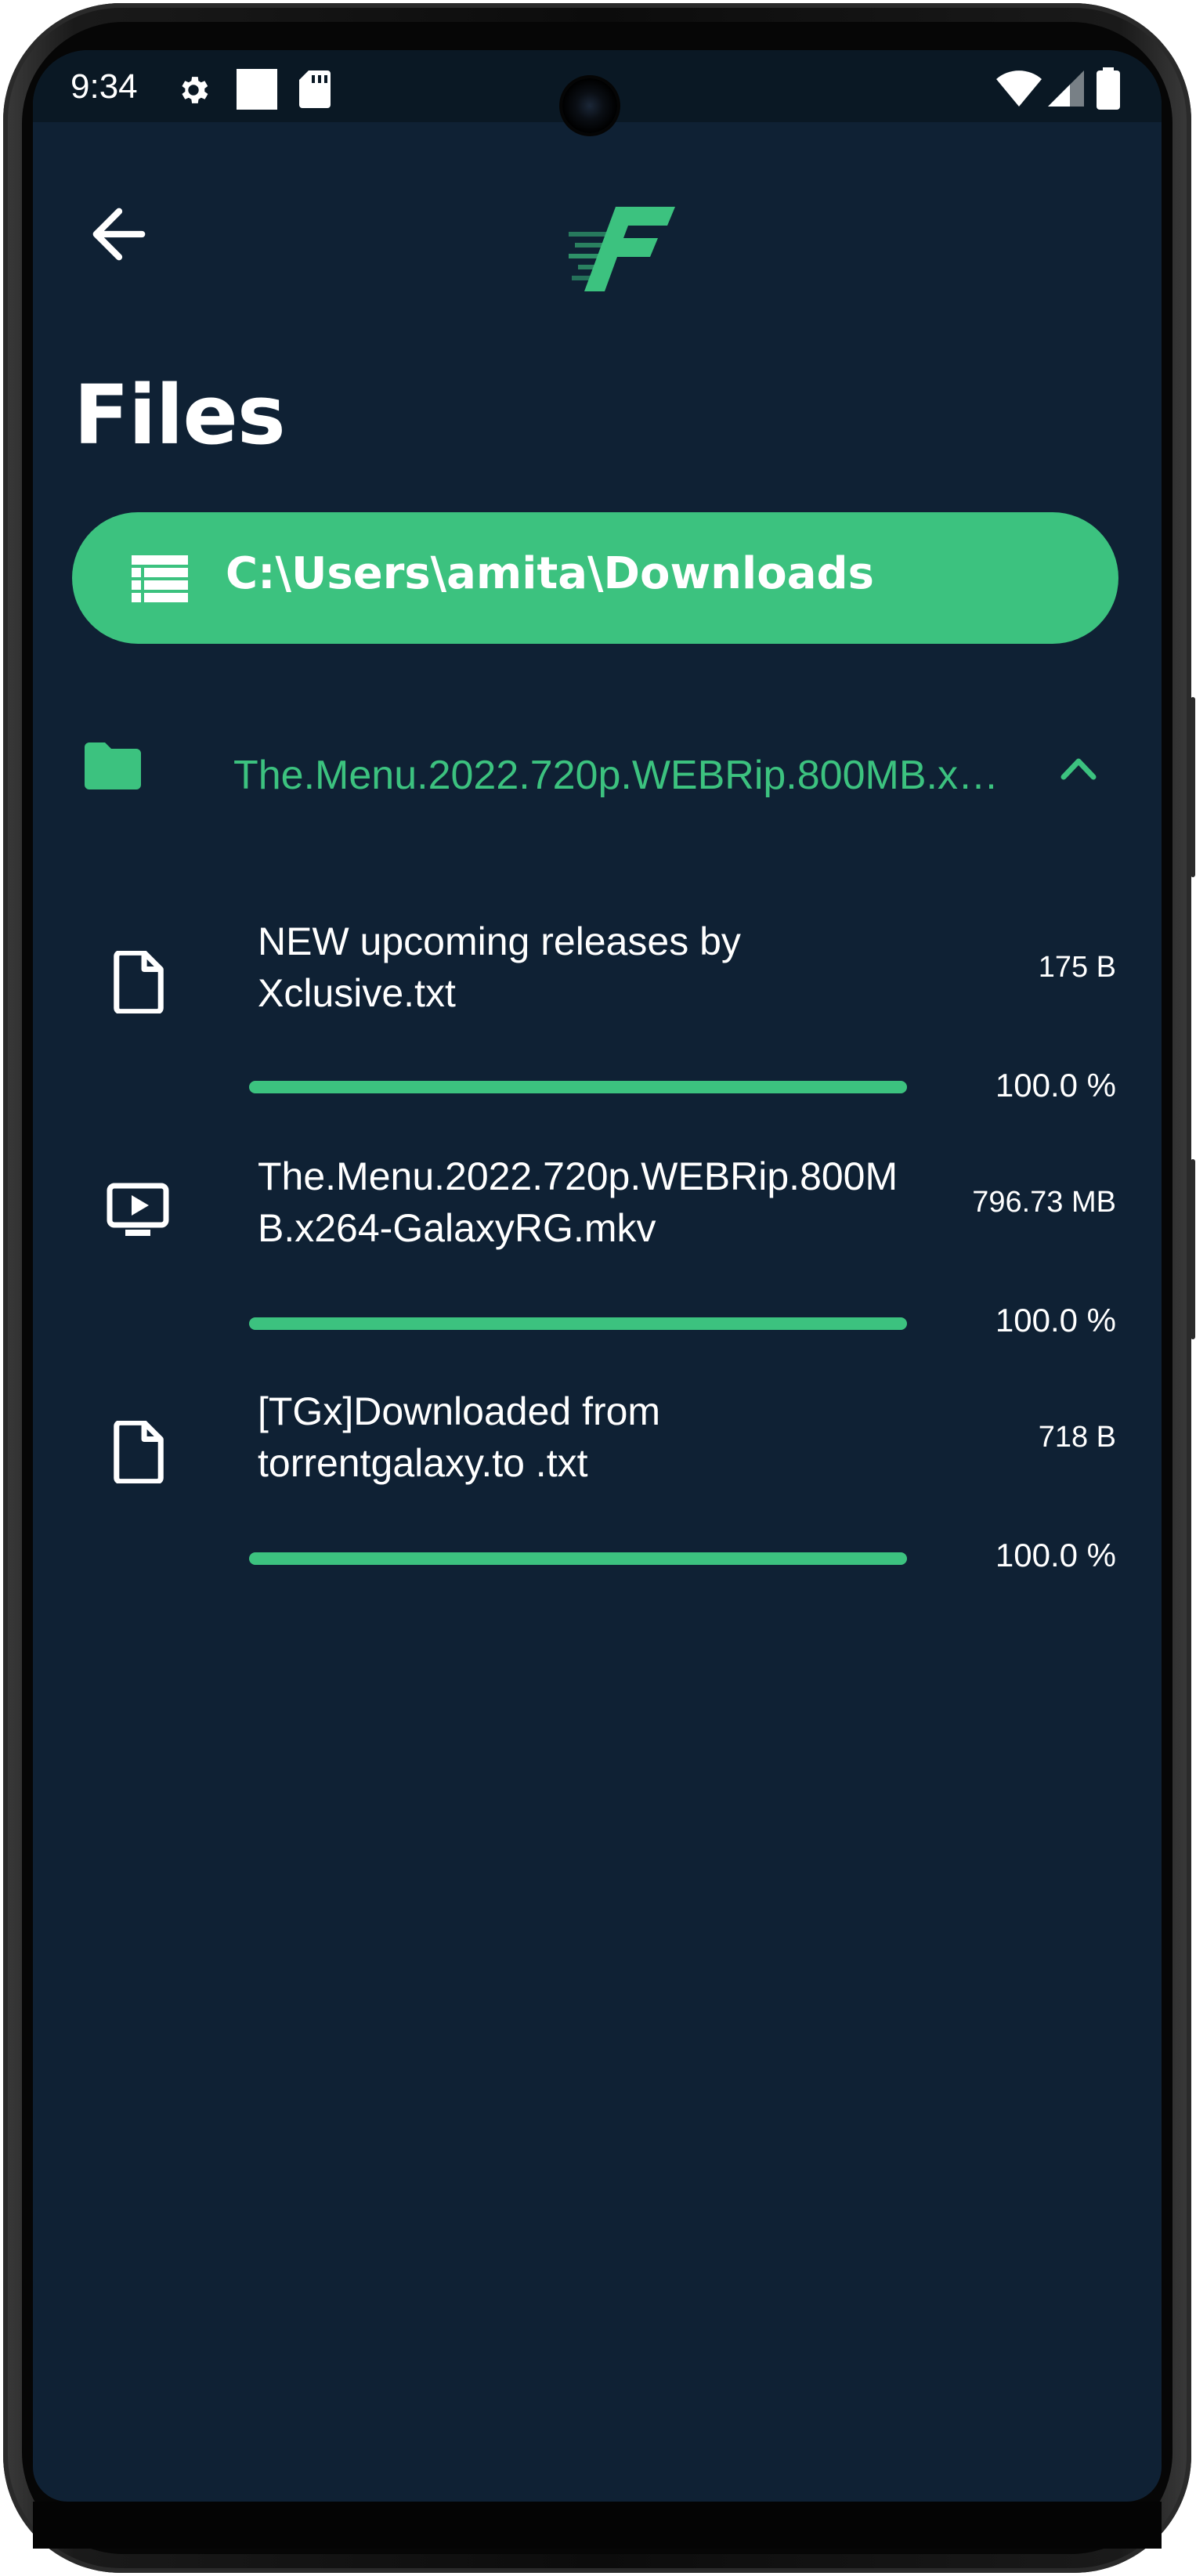  I want to click on file-size: 718 B, so click(1077, 1437).